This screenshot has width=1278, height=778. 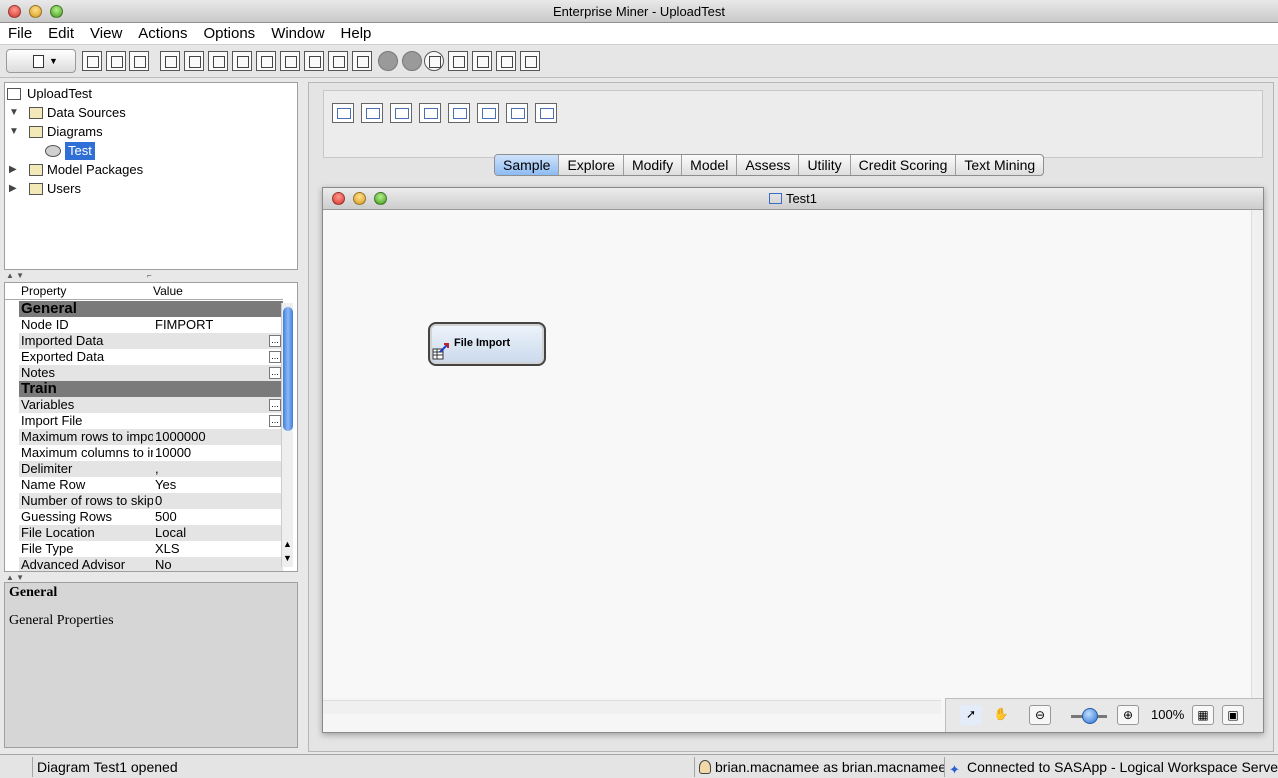 What do you see at coordinates (151, 533) in the screenshot?
I see `property-row: File Location Local` at bounding box center [151, 533].